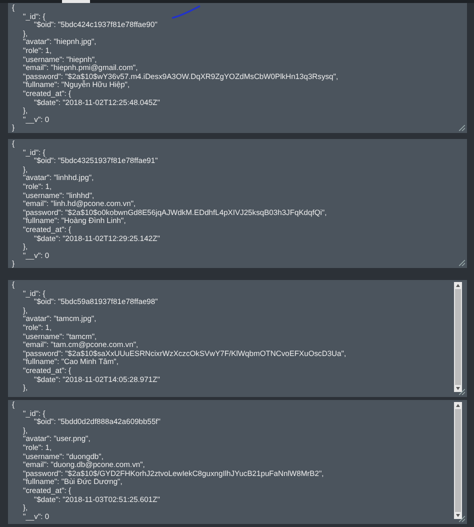 The image size is (474, 527). What do you see at coordinates (186, 12) in the screenshot?
I see `pen-stroke` at bounding box center [186, 12].